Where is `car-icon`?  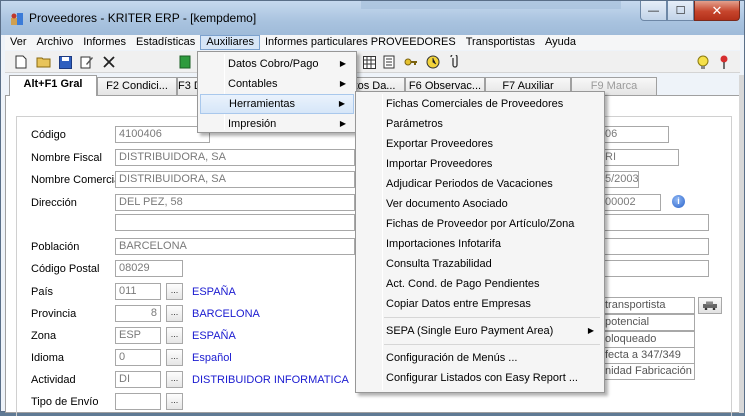 car-icon is located at coordinates (710, 305).